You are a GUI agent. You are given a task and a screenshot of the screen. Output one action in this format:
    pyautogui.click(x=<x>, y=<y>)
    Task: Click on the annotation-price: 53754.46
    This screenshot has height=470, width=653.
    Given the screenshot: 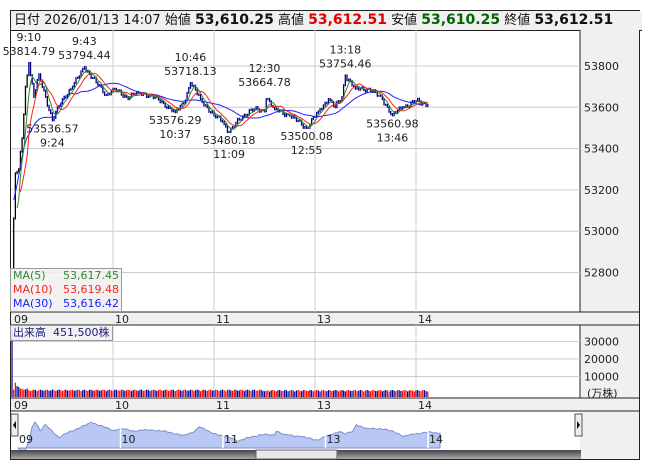 What is the action you would take?
    pyautogui.click(x=345, y=63)
    